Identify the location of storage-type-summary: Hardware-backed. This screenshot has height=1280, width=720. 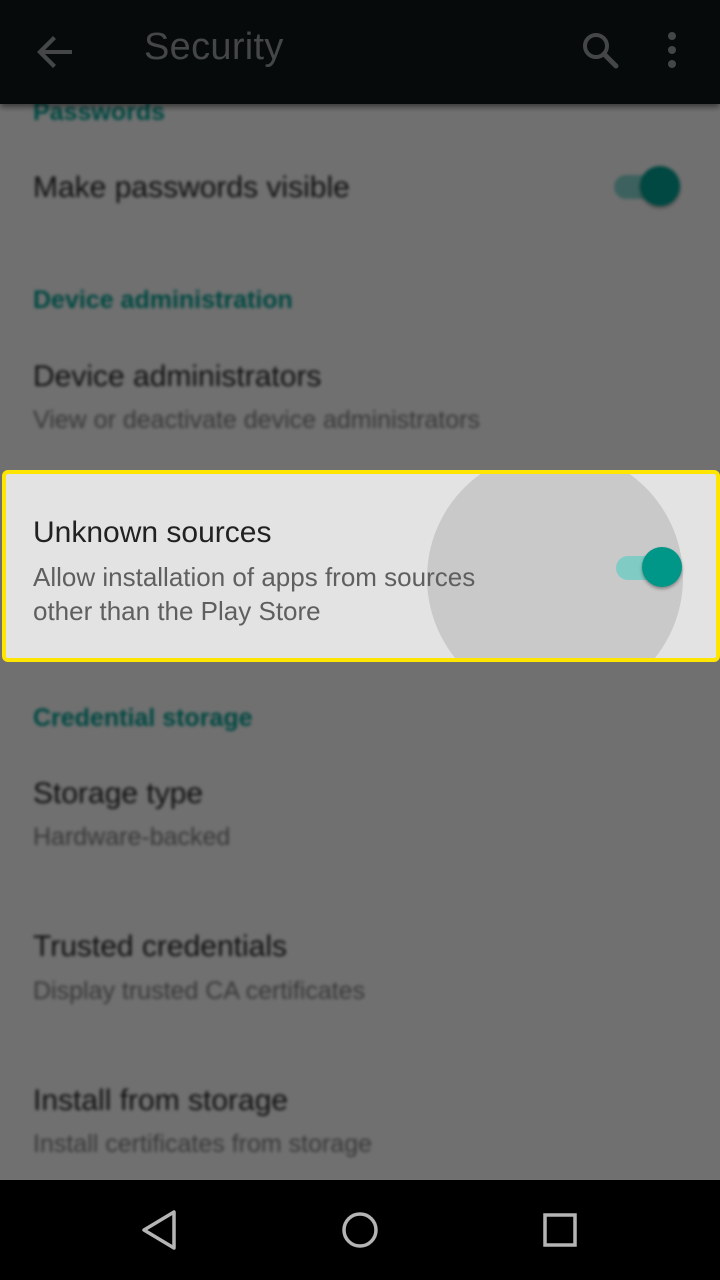
(132, 837).